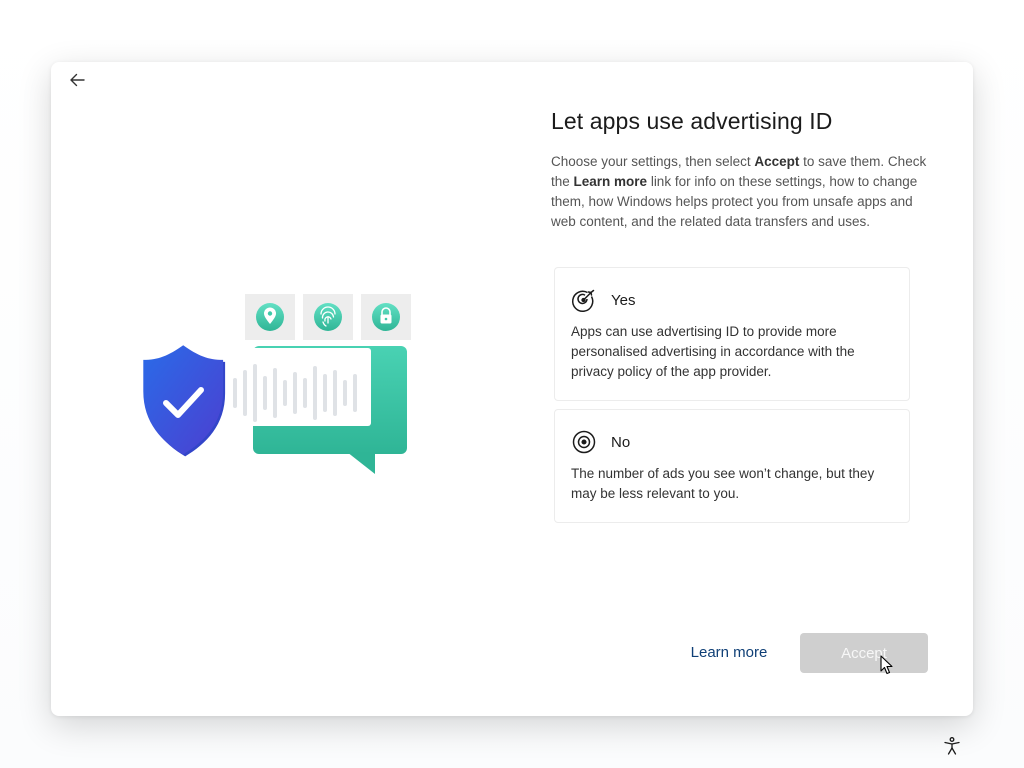 Image resolution: width=1024 pixels, height=768 pixels. What do you see at coordinates (386, 317) in the screenshot?
I see `padlock-icon` at bounding box center [386, 317].